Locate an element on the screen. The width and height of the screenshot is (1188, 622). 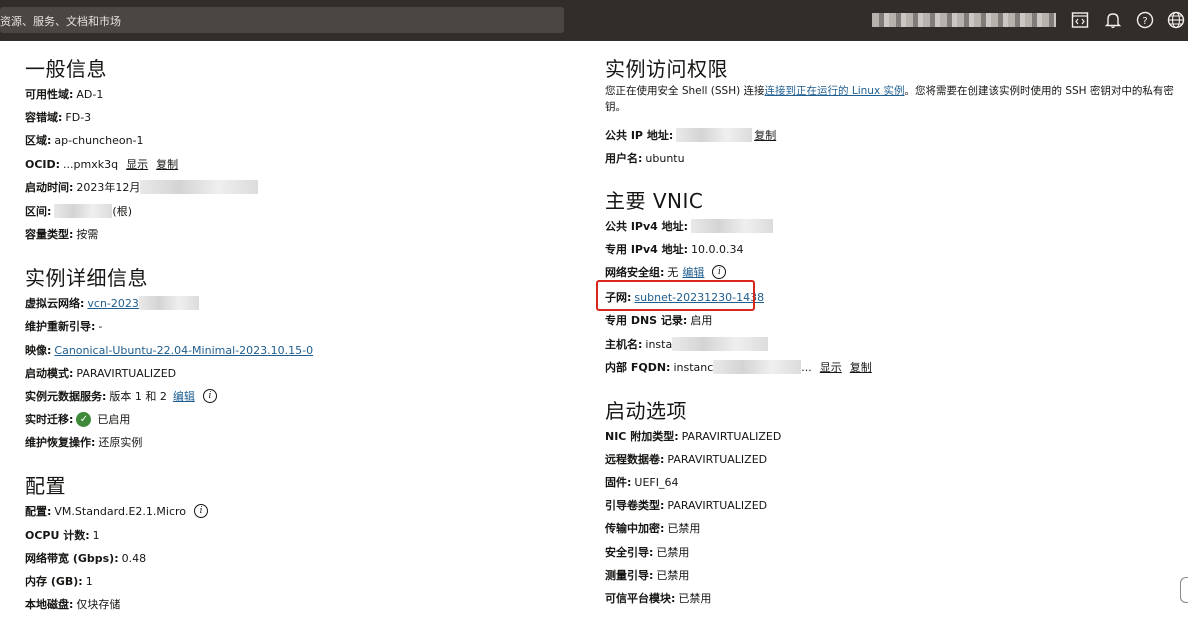
measured-boot-value: 已禁用 is located at coordinates (673, 575).